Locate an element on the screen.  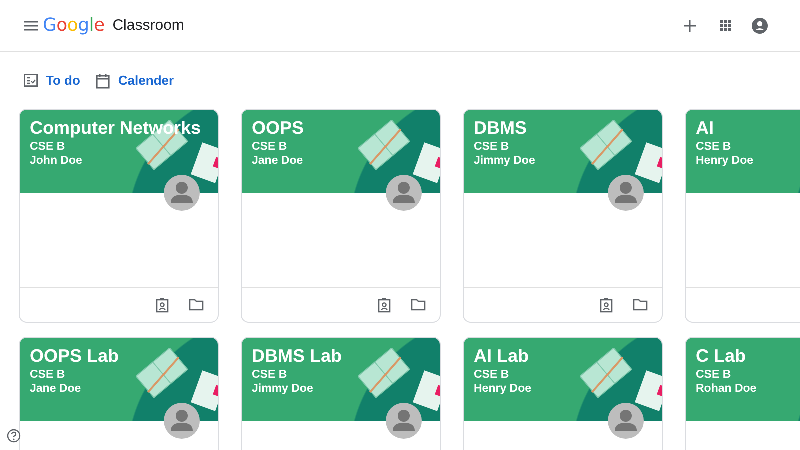
google-logo: Google is located at coordinates (74, 25).